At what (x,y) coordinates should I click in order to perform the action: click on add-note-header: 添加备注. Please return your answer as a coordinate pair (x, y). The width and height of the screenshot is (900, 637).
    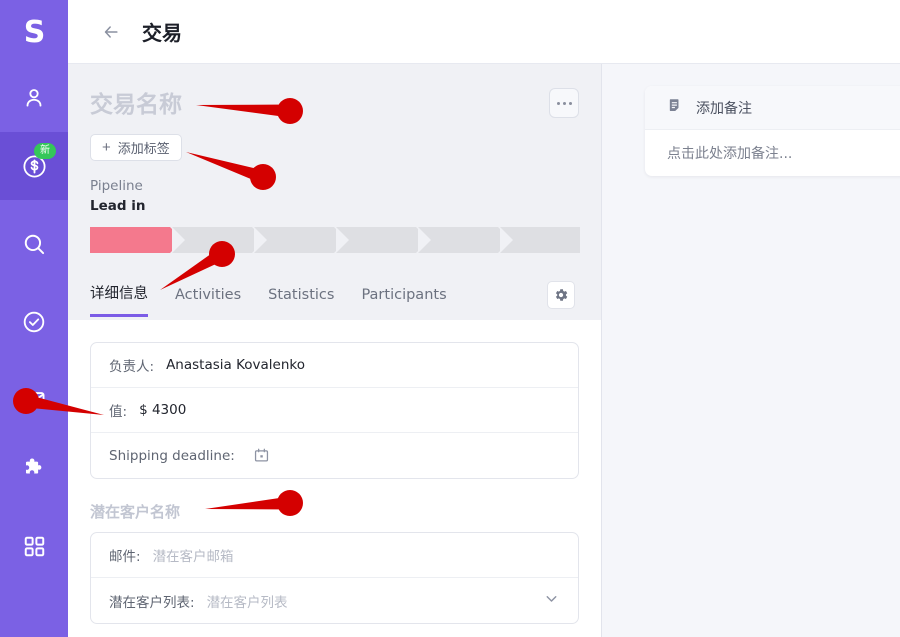
    Looking at the image, I should click on (772, 108).